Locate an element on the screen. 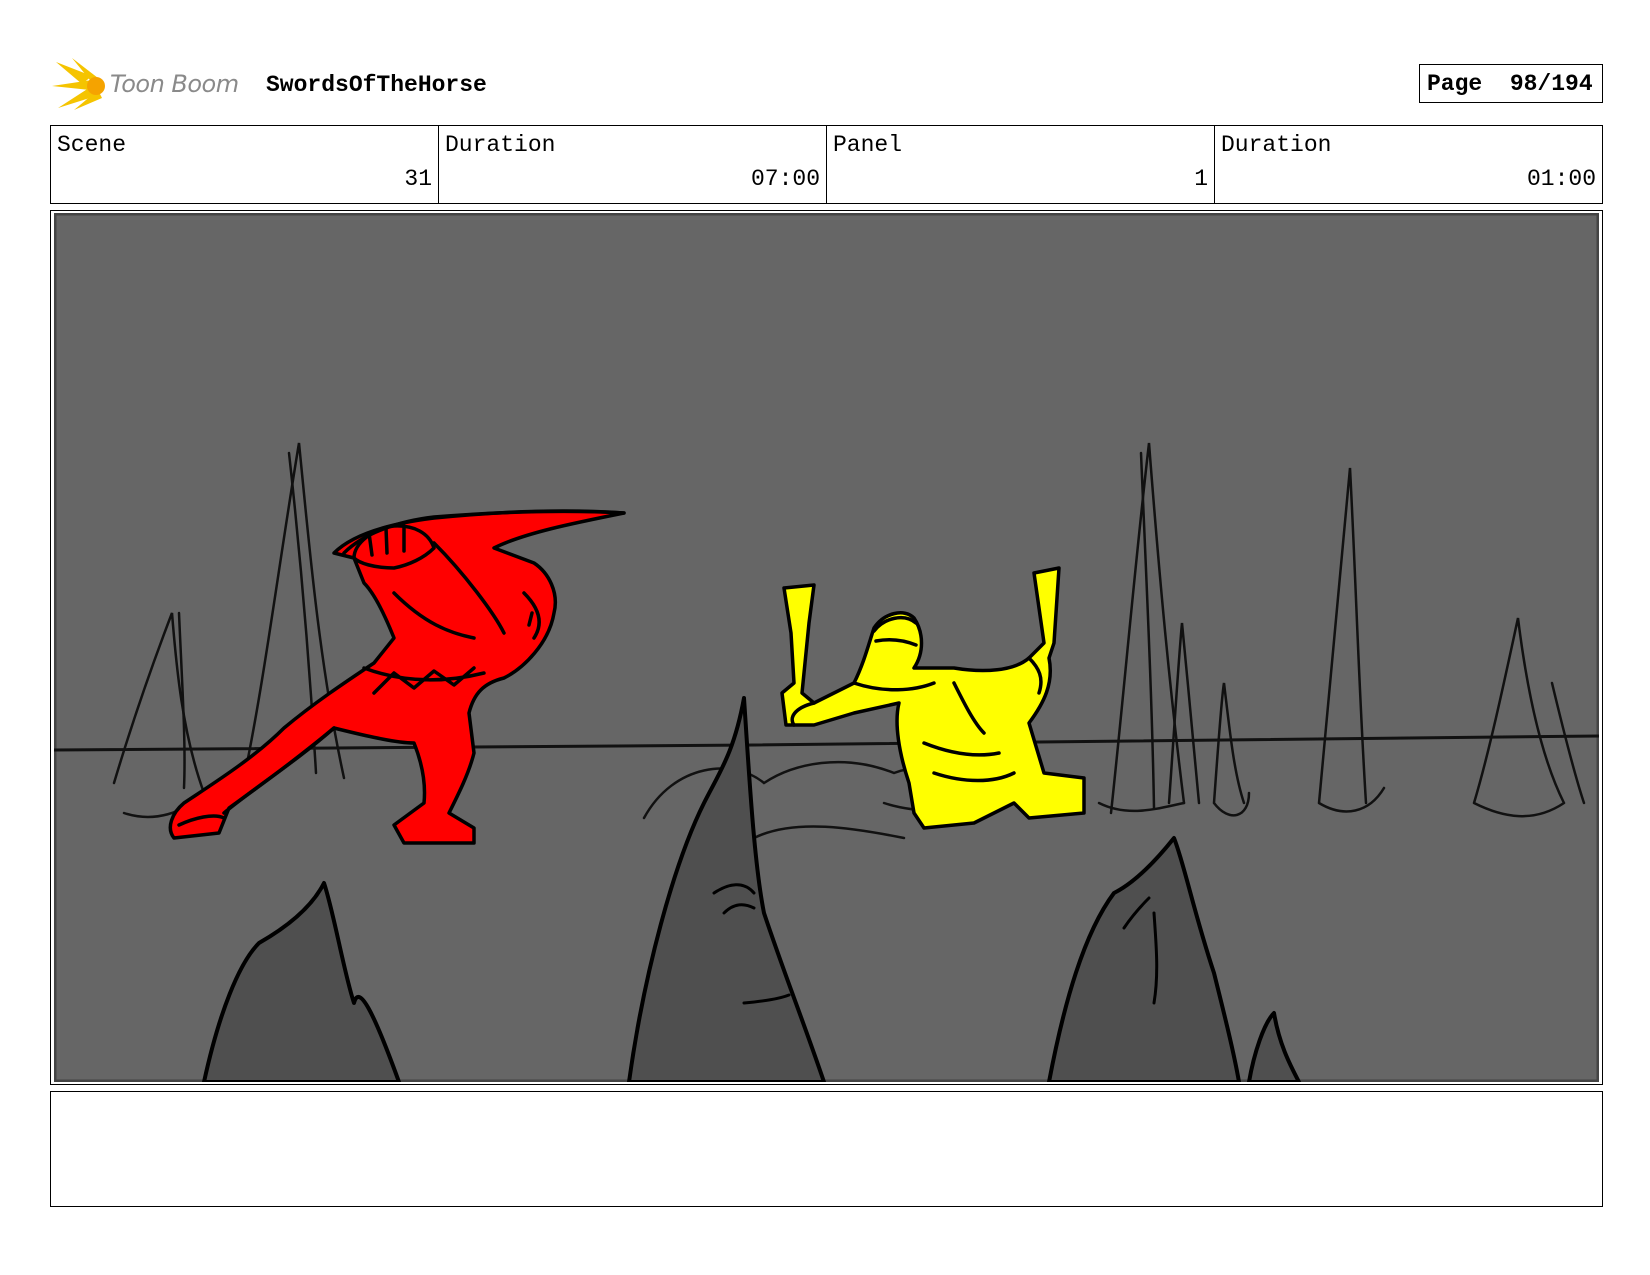 Image resolution: width=1650 pixels, height=1275 pixels. page-label: Page is located at coordinates (1455, 83).